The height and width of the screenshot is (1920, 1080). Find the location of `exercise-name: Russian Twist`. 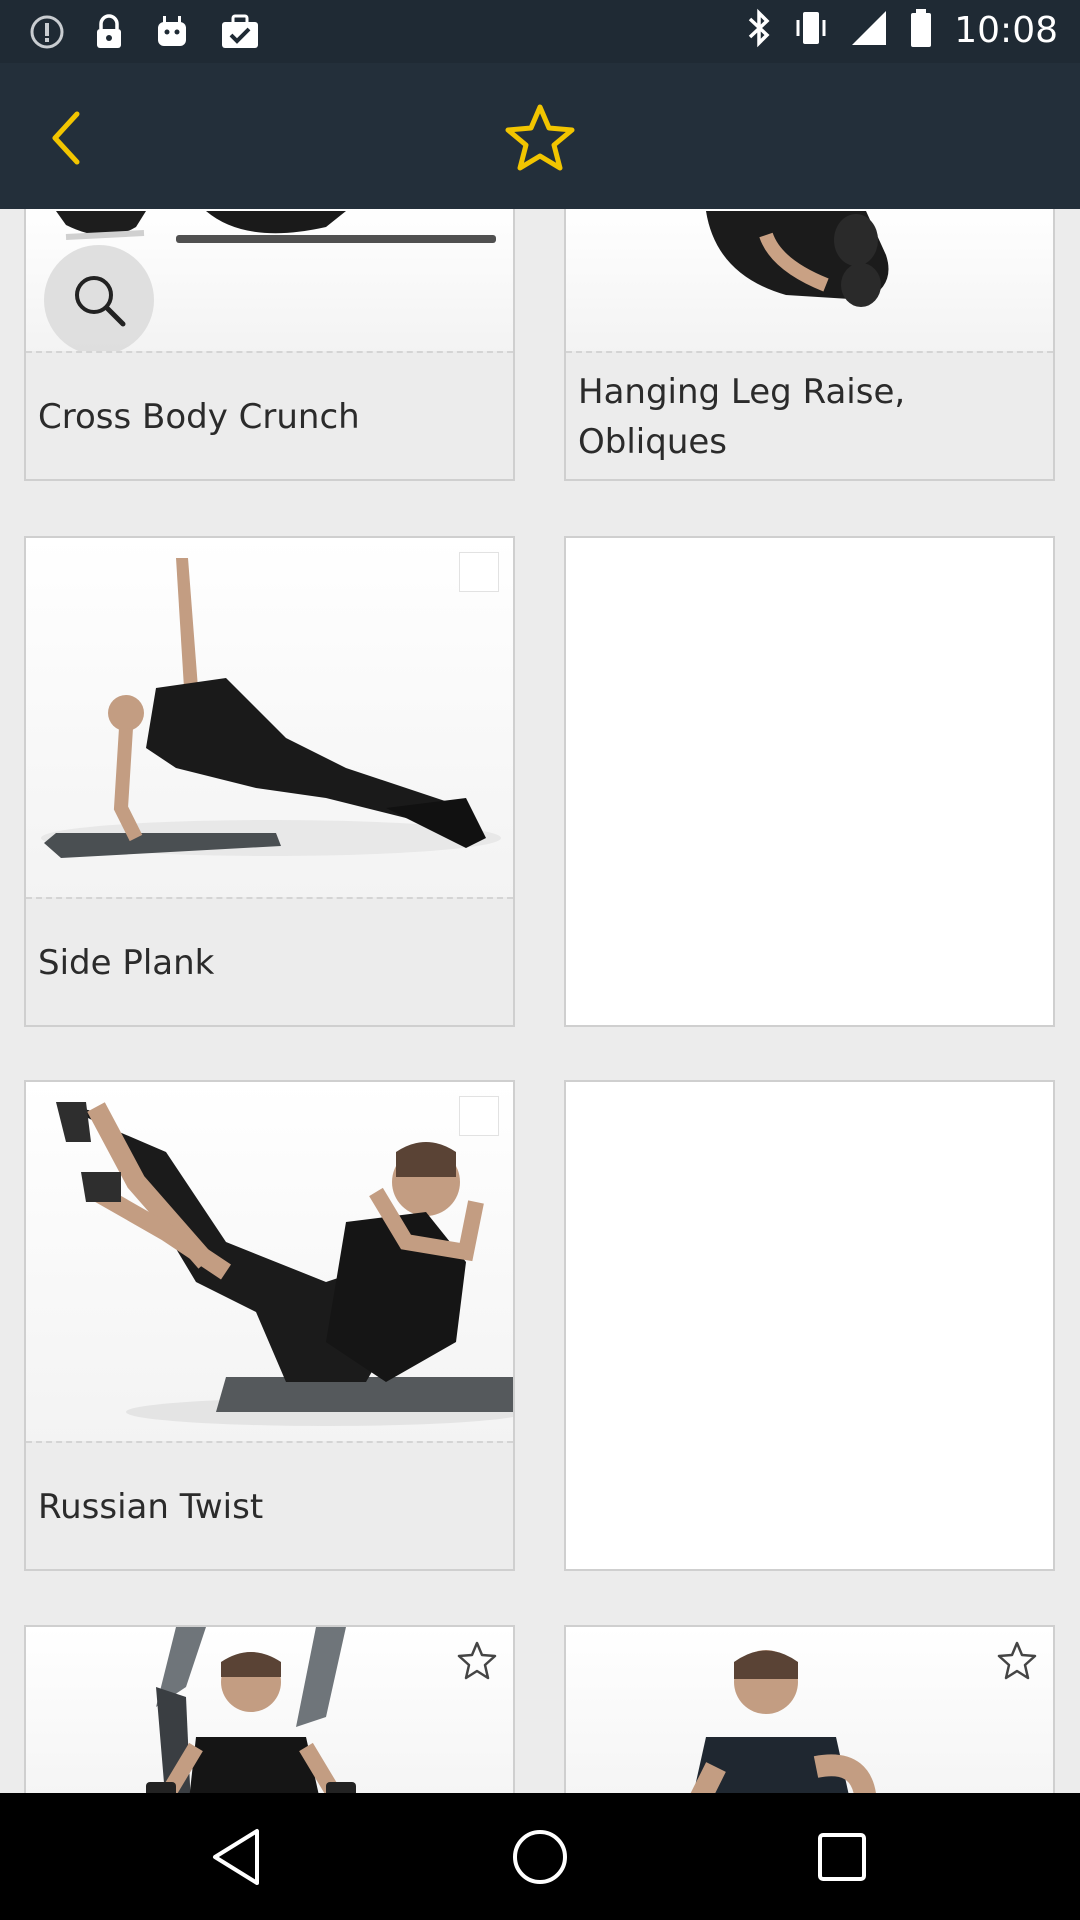

exercise-name: Russian Twist is located at coordinates (269, 1505).